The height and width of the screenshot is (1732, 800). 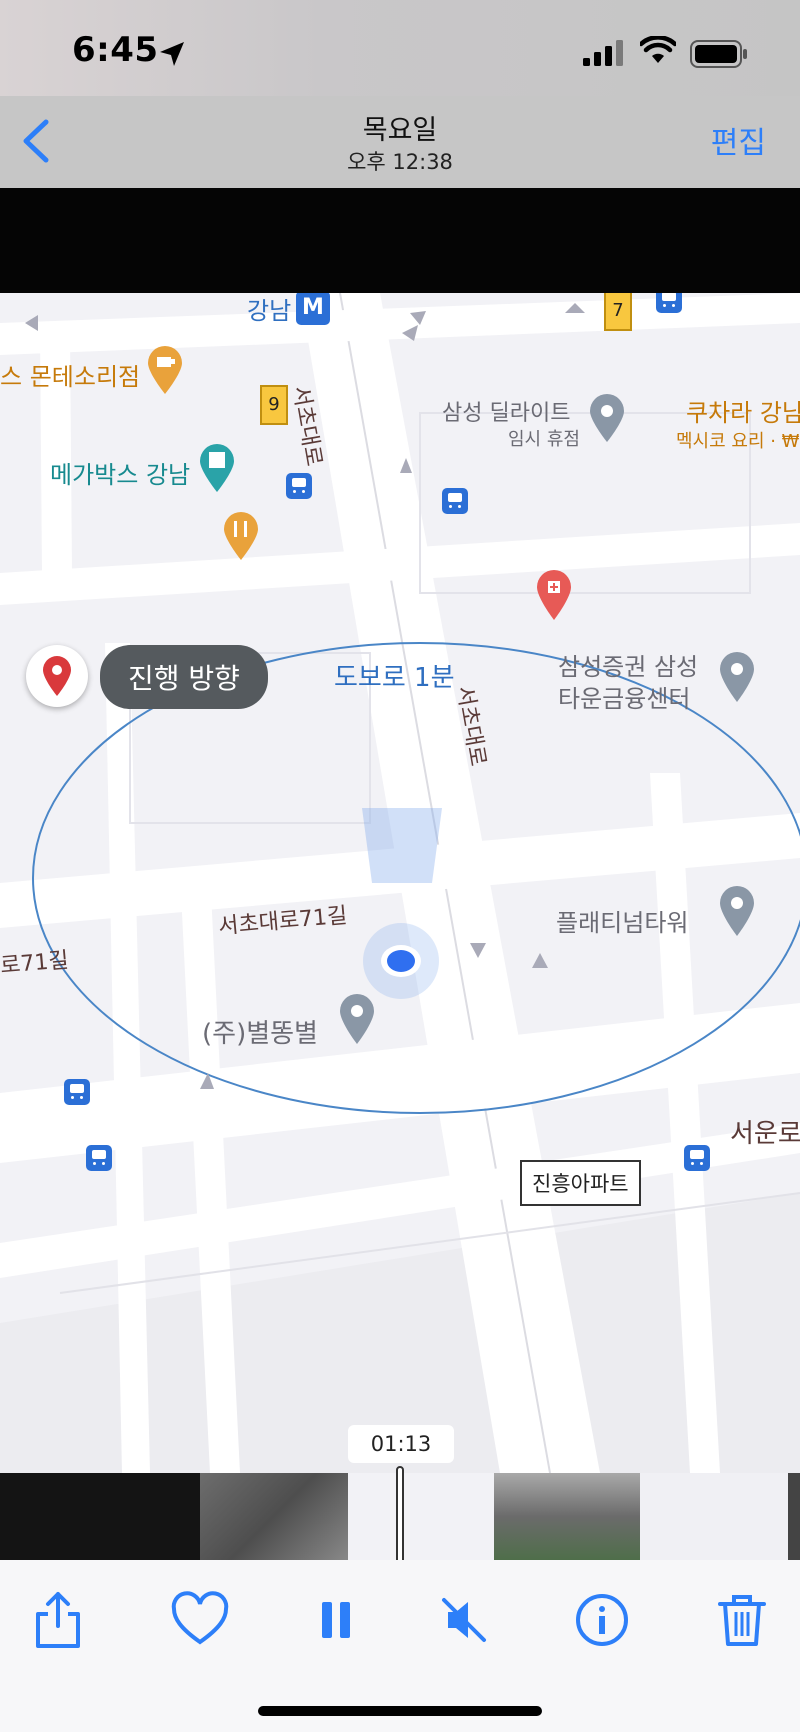 I want to click on map-label-samsung-delight: 삼성 딜라이트, so click(x=506, y=413).